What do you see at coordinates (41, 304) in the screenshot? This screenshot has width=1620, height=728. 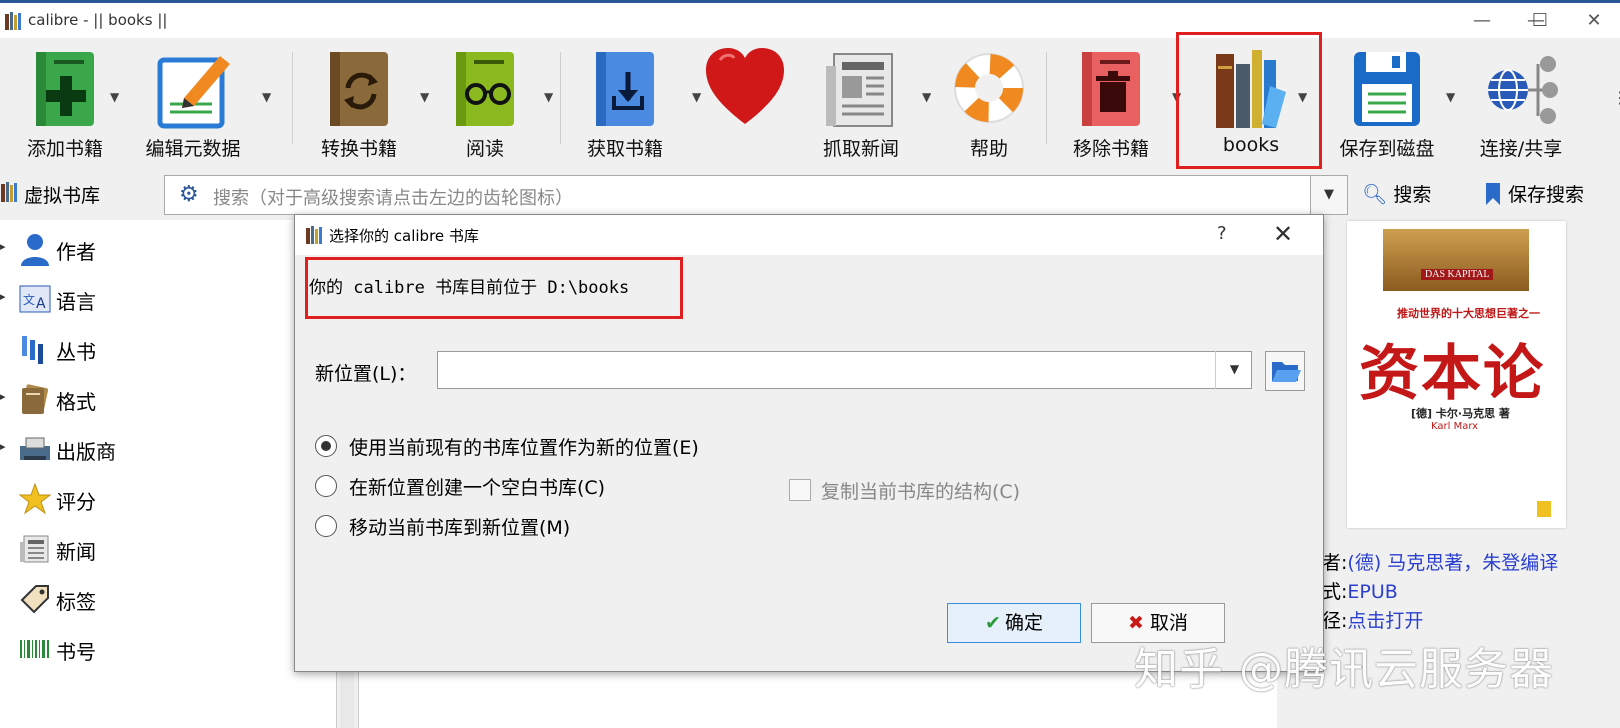 I see `svg-text: A` at bounding box center [41, 304].